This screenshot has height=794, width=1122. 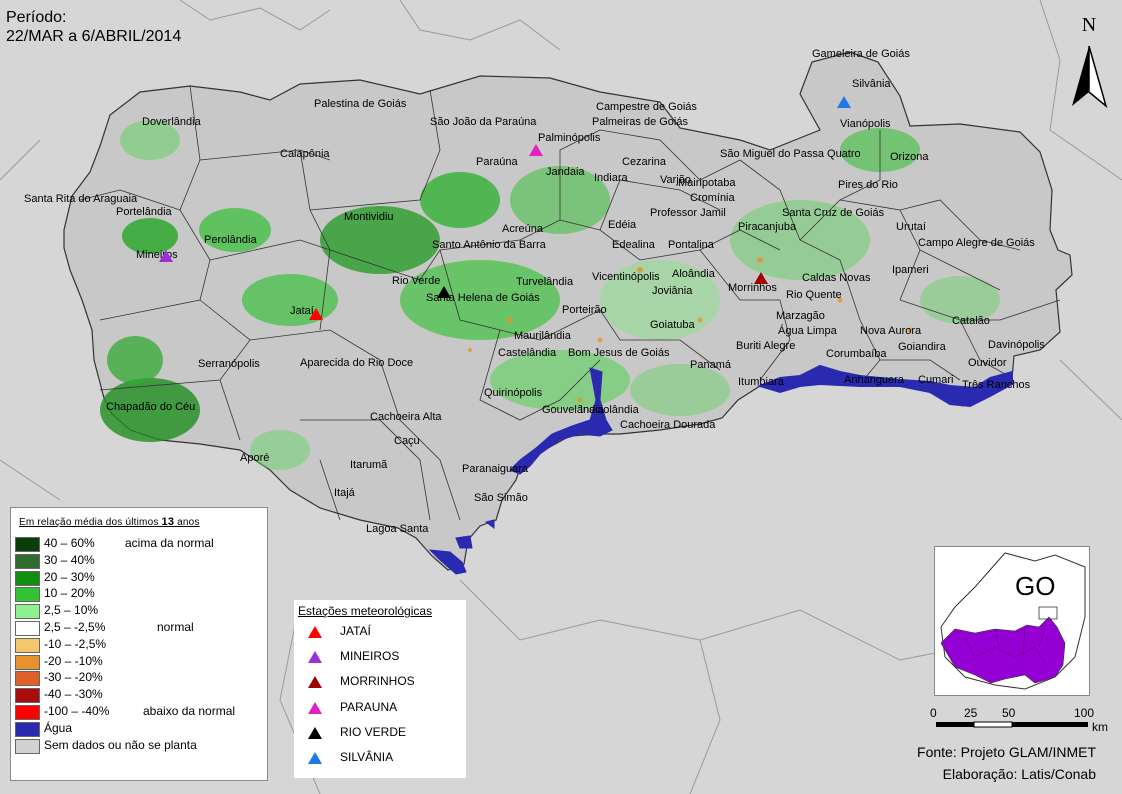 I want to click on legend-row: -40 – -30%, so click(x=140, y=695).